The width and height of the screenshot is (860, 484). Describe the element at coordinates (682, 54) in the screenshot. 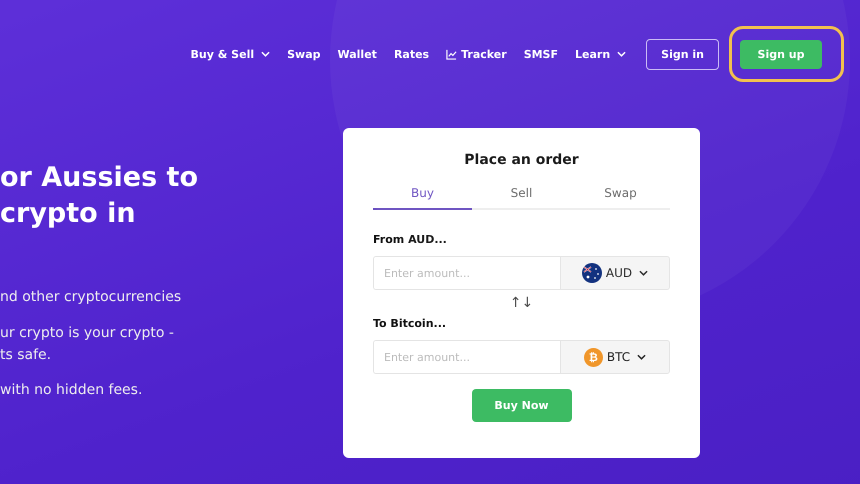

I see `sign-in-button: Sign in` at that location.